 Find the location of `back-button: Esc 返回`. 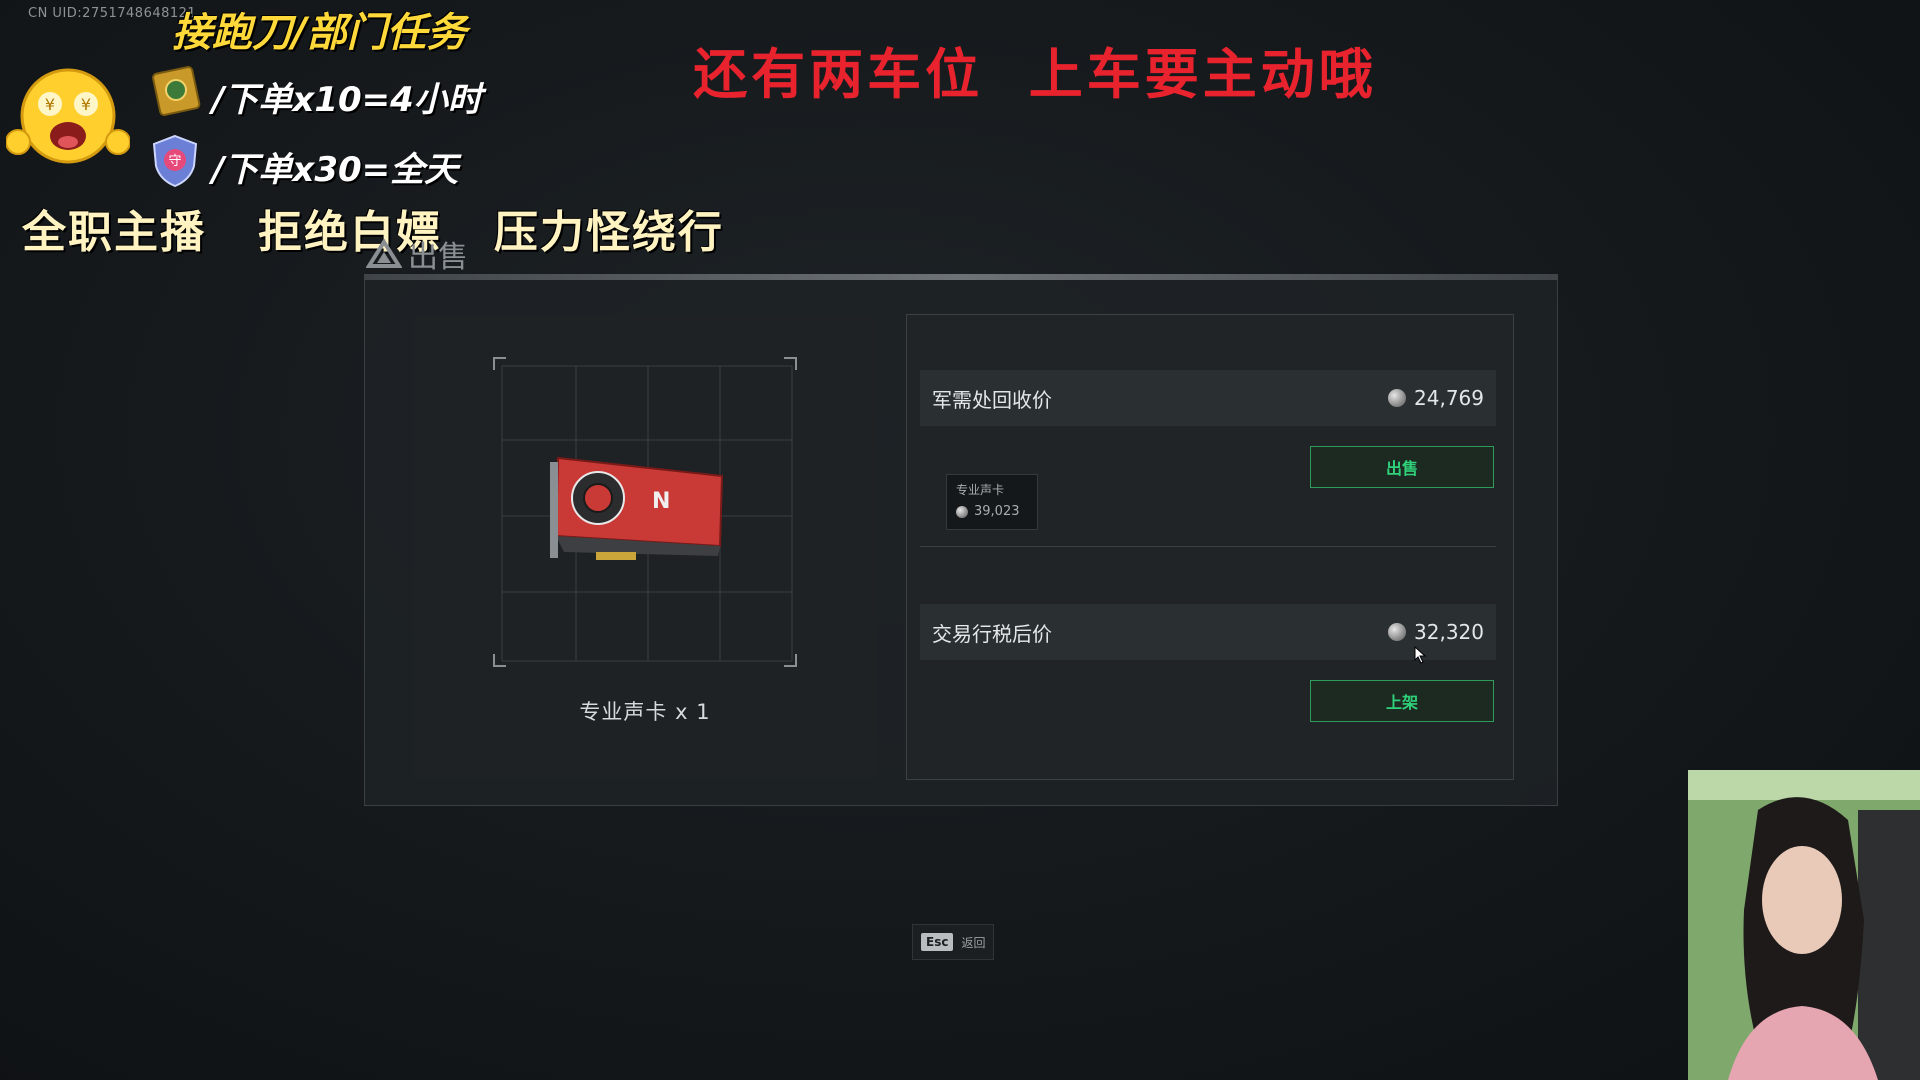

back-button: Esc 返回 is located at coordinates (953, 942).